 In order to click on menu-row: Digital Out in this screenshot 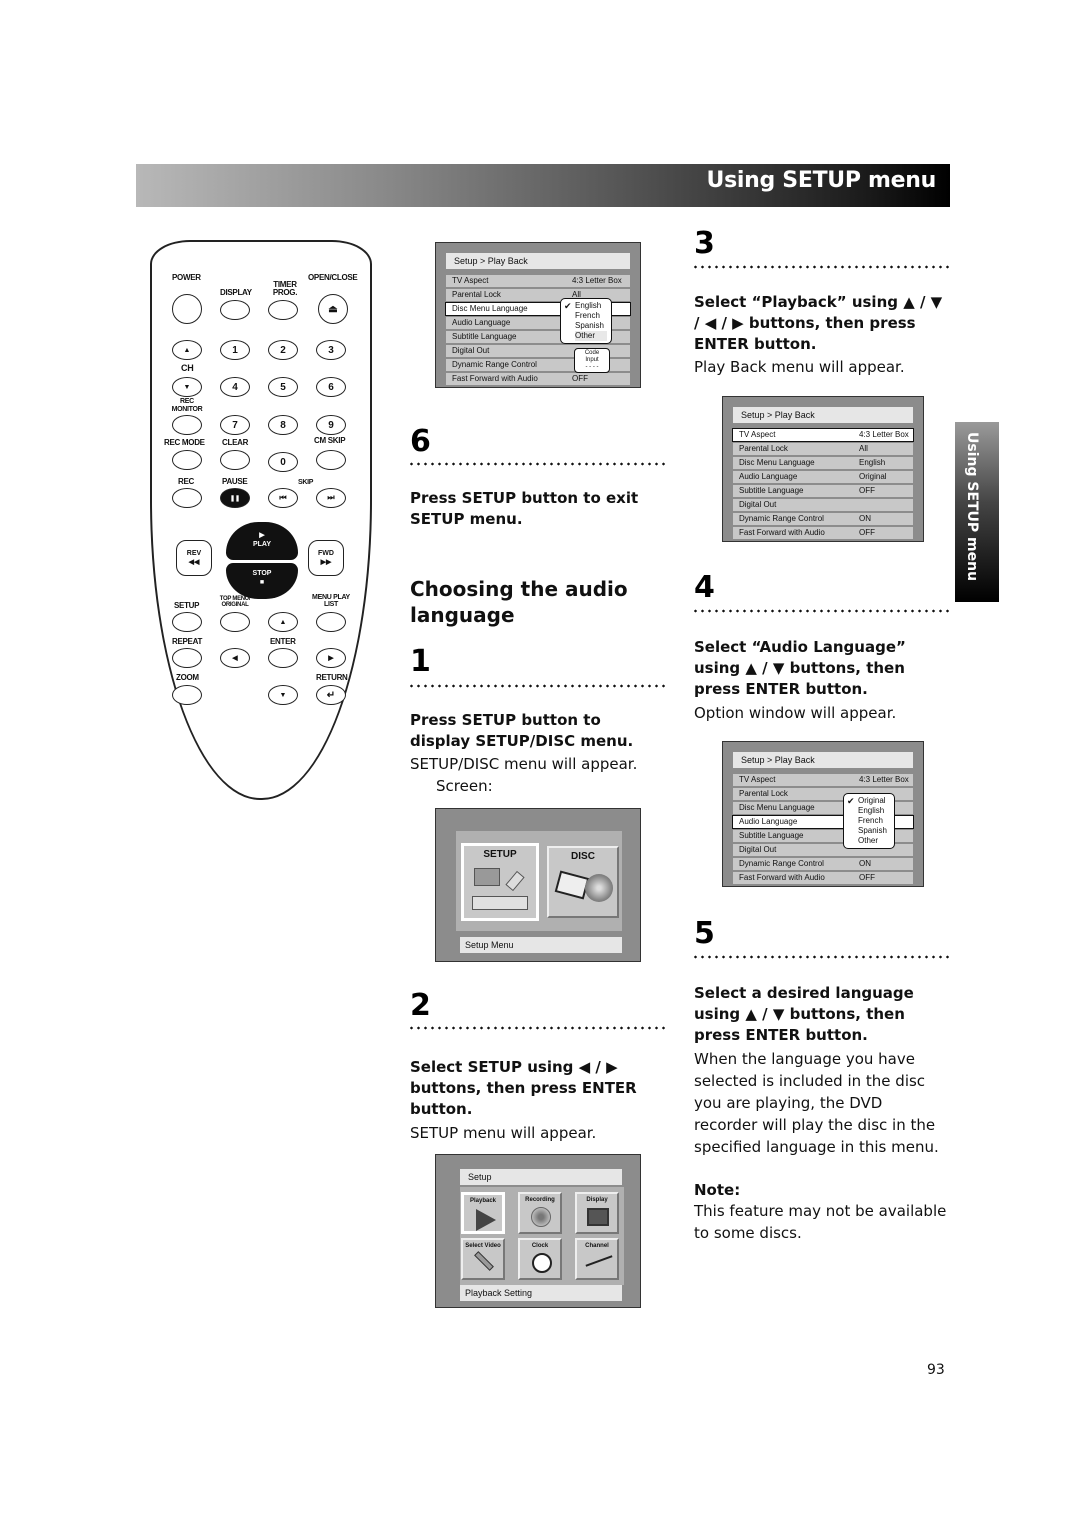, I will do `click(823, 505)`.